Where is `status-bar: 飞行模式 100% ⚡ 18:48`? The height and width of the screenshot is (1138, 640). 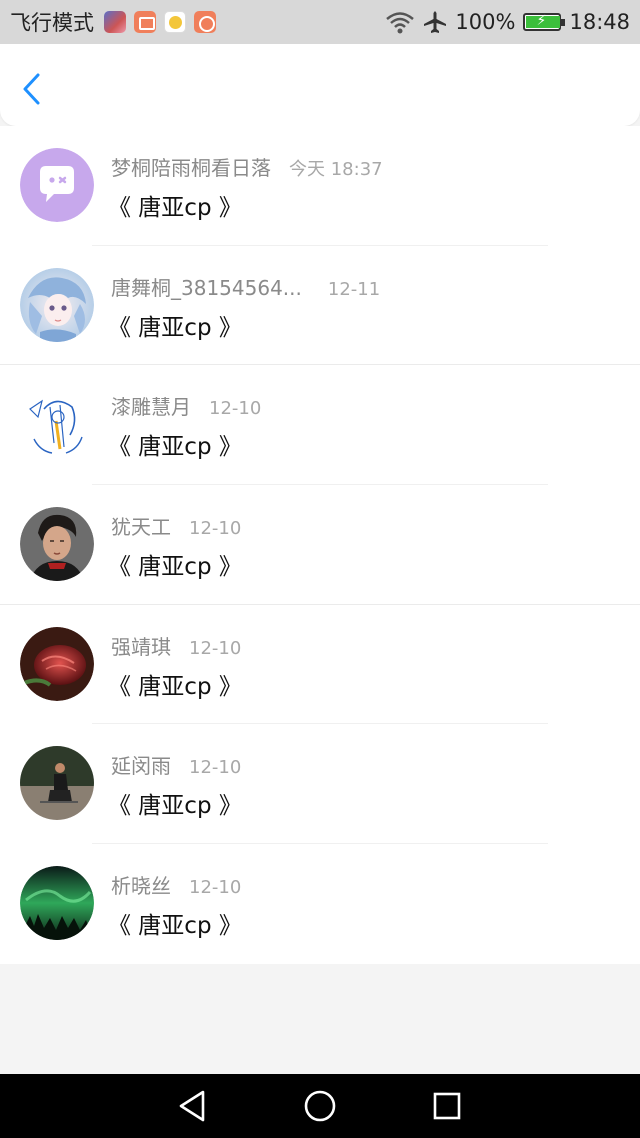 status-bar: 飞行模式 100% ⚡ 18:48 is located at coordinates (320, 22).